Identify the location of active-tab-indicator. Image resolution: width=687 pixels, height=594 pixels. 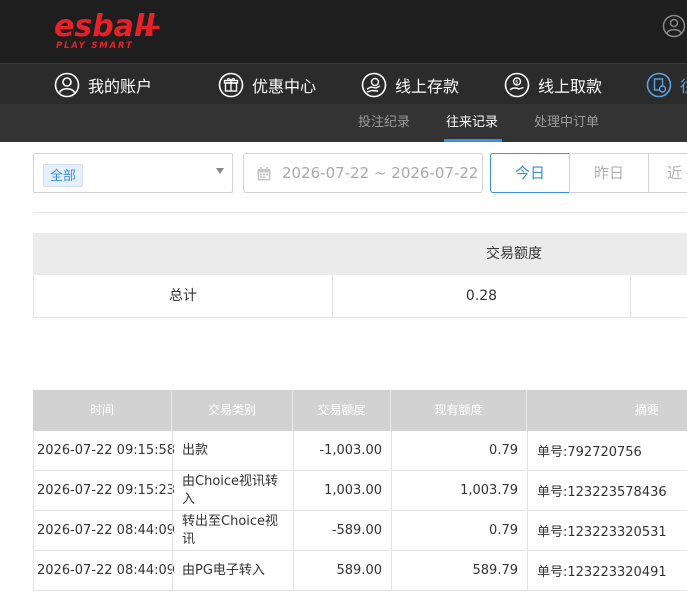
(473, 140).